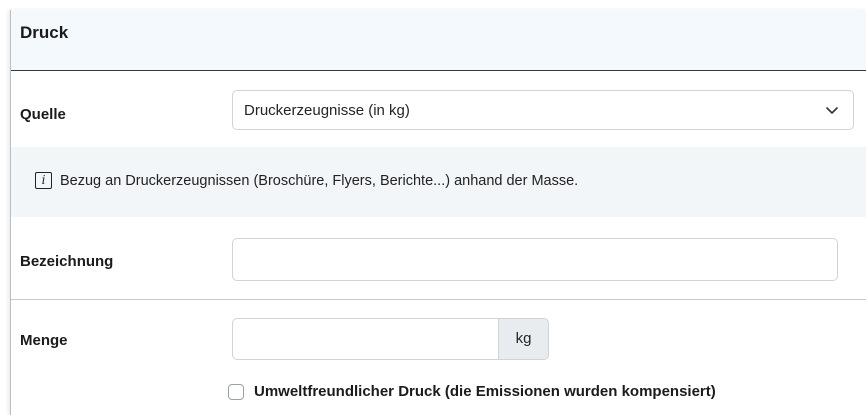  I want to click on designation-label: Bezeichnung, so click(67, 261).